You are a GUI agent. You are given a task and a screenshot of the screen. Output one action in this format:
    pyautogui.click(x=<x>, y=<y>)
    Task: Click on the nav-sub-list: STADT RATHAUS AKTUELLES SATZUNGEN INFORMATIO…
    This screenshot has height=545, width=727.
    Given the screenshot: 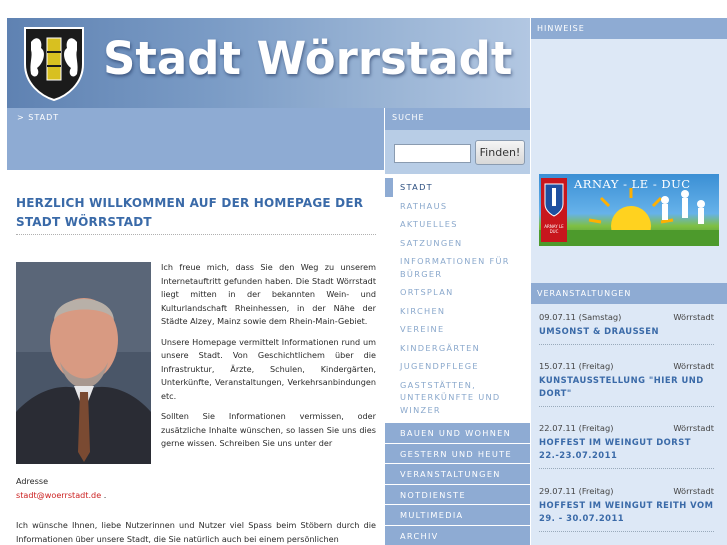 What is the action you would take?
    pyautogui.click(x=457, y=296)
    